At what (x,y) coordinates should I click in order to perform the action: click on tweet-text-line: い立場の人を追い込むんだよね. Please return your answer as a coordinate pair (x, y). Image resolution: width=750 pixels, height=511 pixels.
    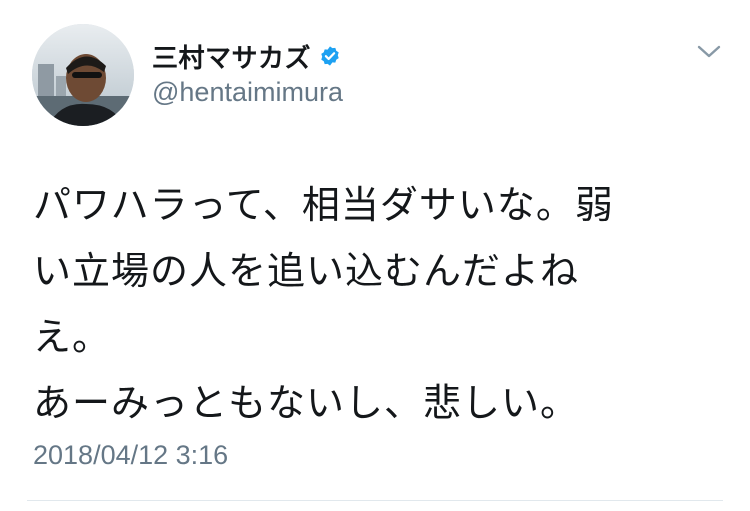
    Looking at the image, I should click on (306, 271).